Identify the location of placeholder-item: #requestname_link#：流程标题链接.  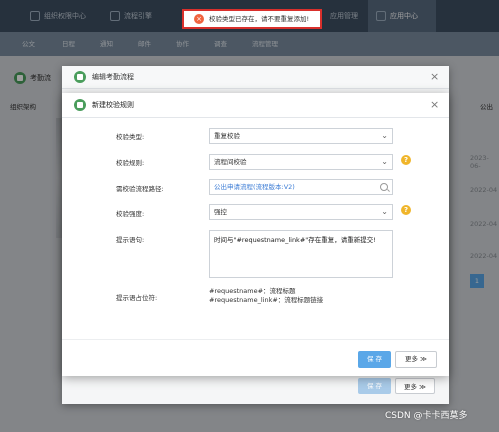
(266, 300).